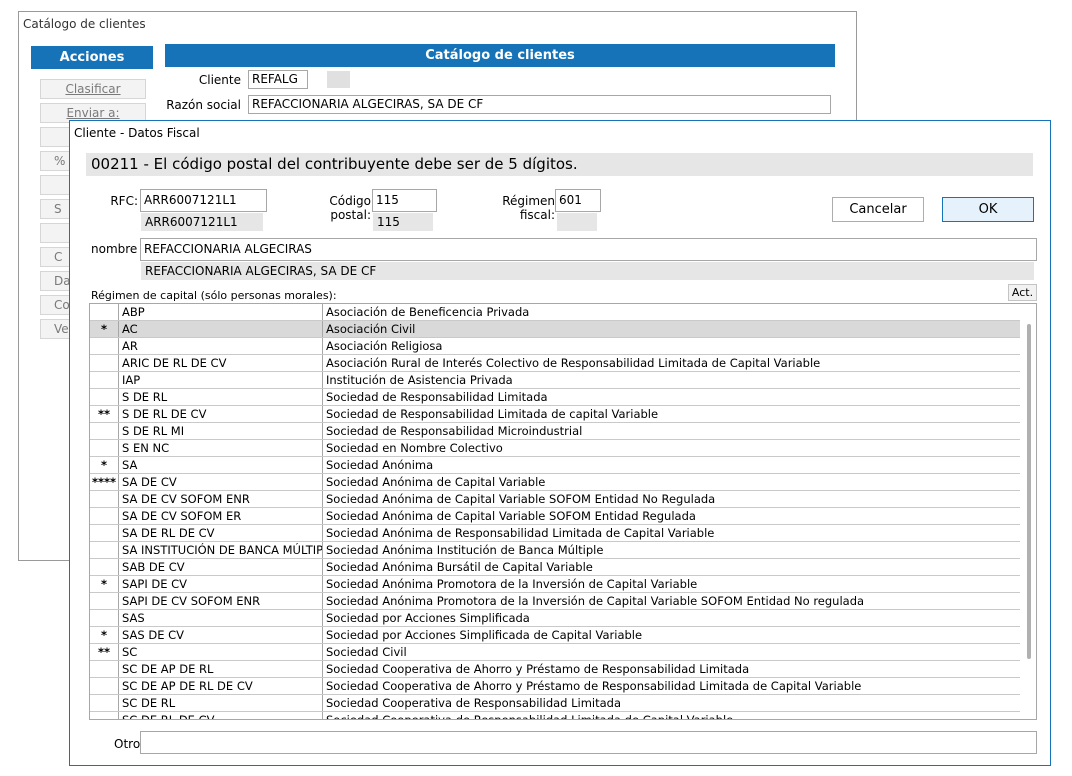  Describe the element at coordinates (555, 465) in the screenshot. I see `table-row: * SA Sociedad Anónima` at that location.